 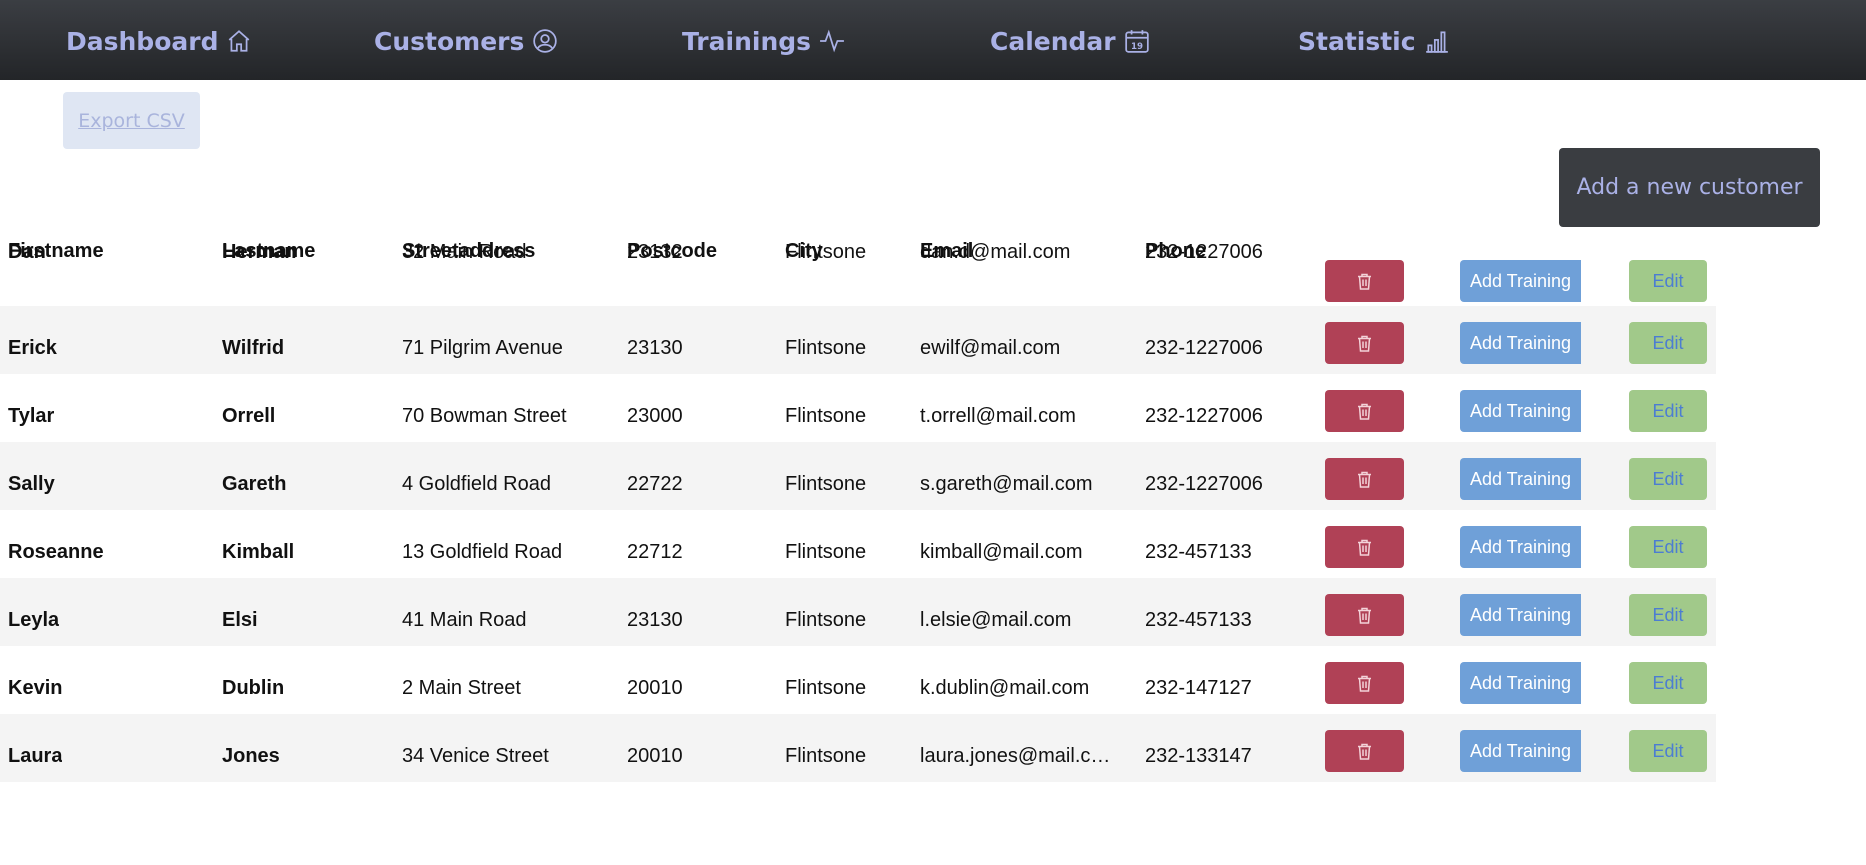 What do you see at coordinates (466, 41) in the screenshot?
I see `nav-customers: Customers` at bounding box center [466, 41].